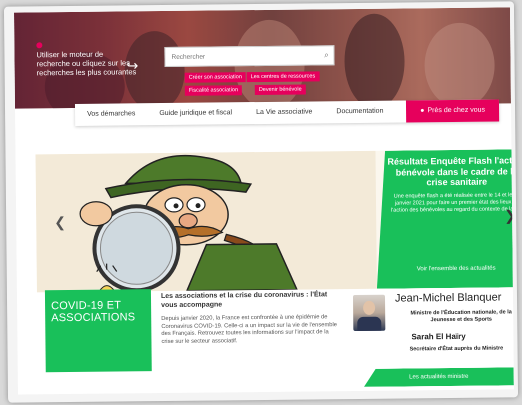 Image resolution: width=522 pixels, height=405 pixels. Describe the element at coordinates (448, 298) in the screenshot. I see `minister-name: Jean-Michel Blanquer` at that location.